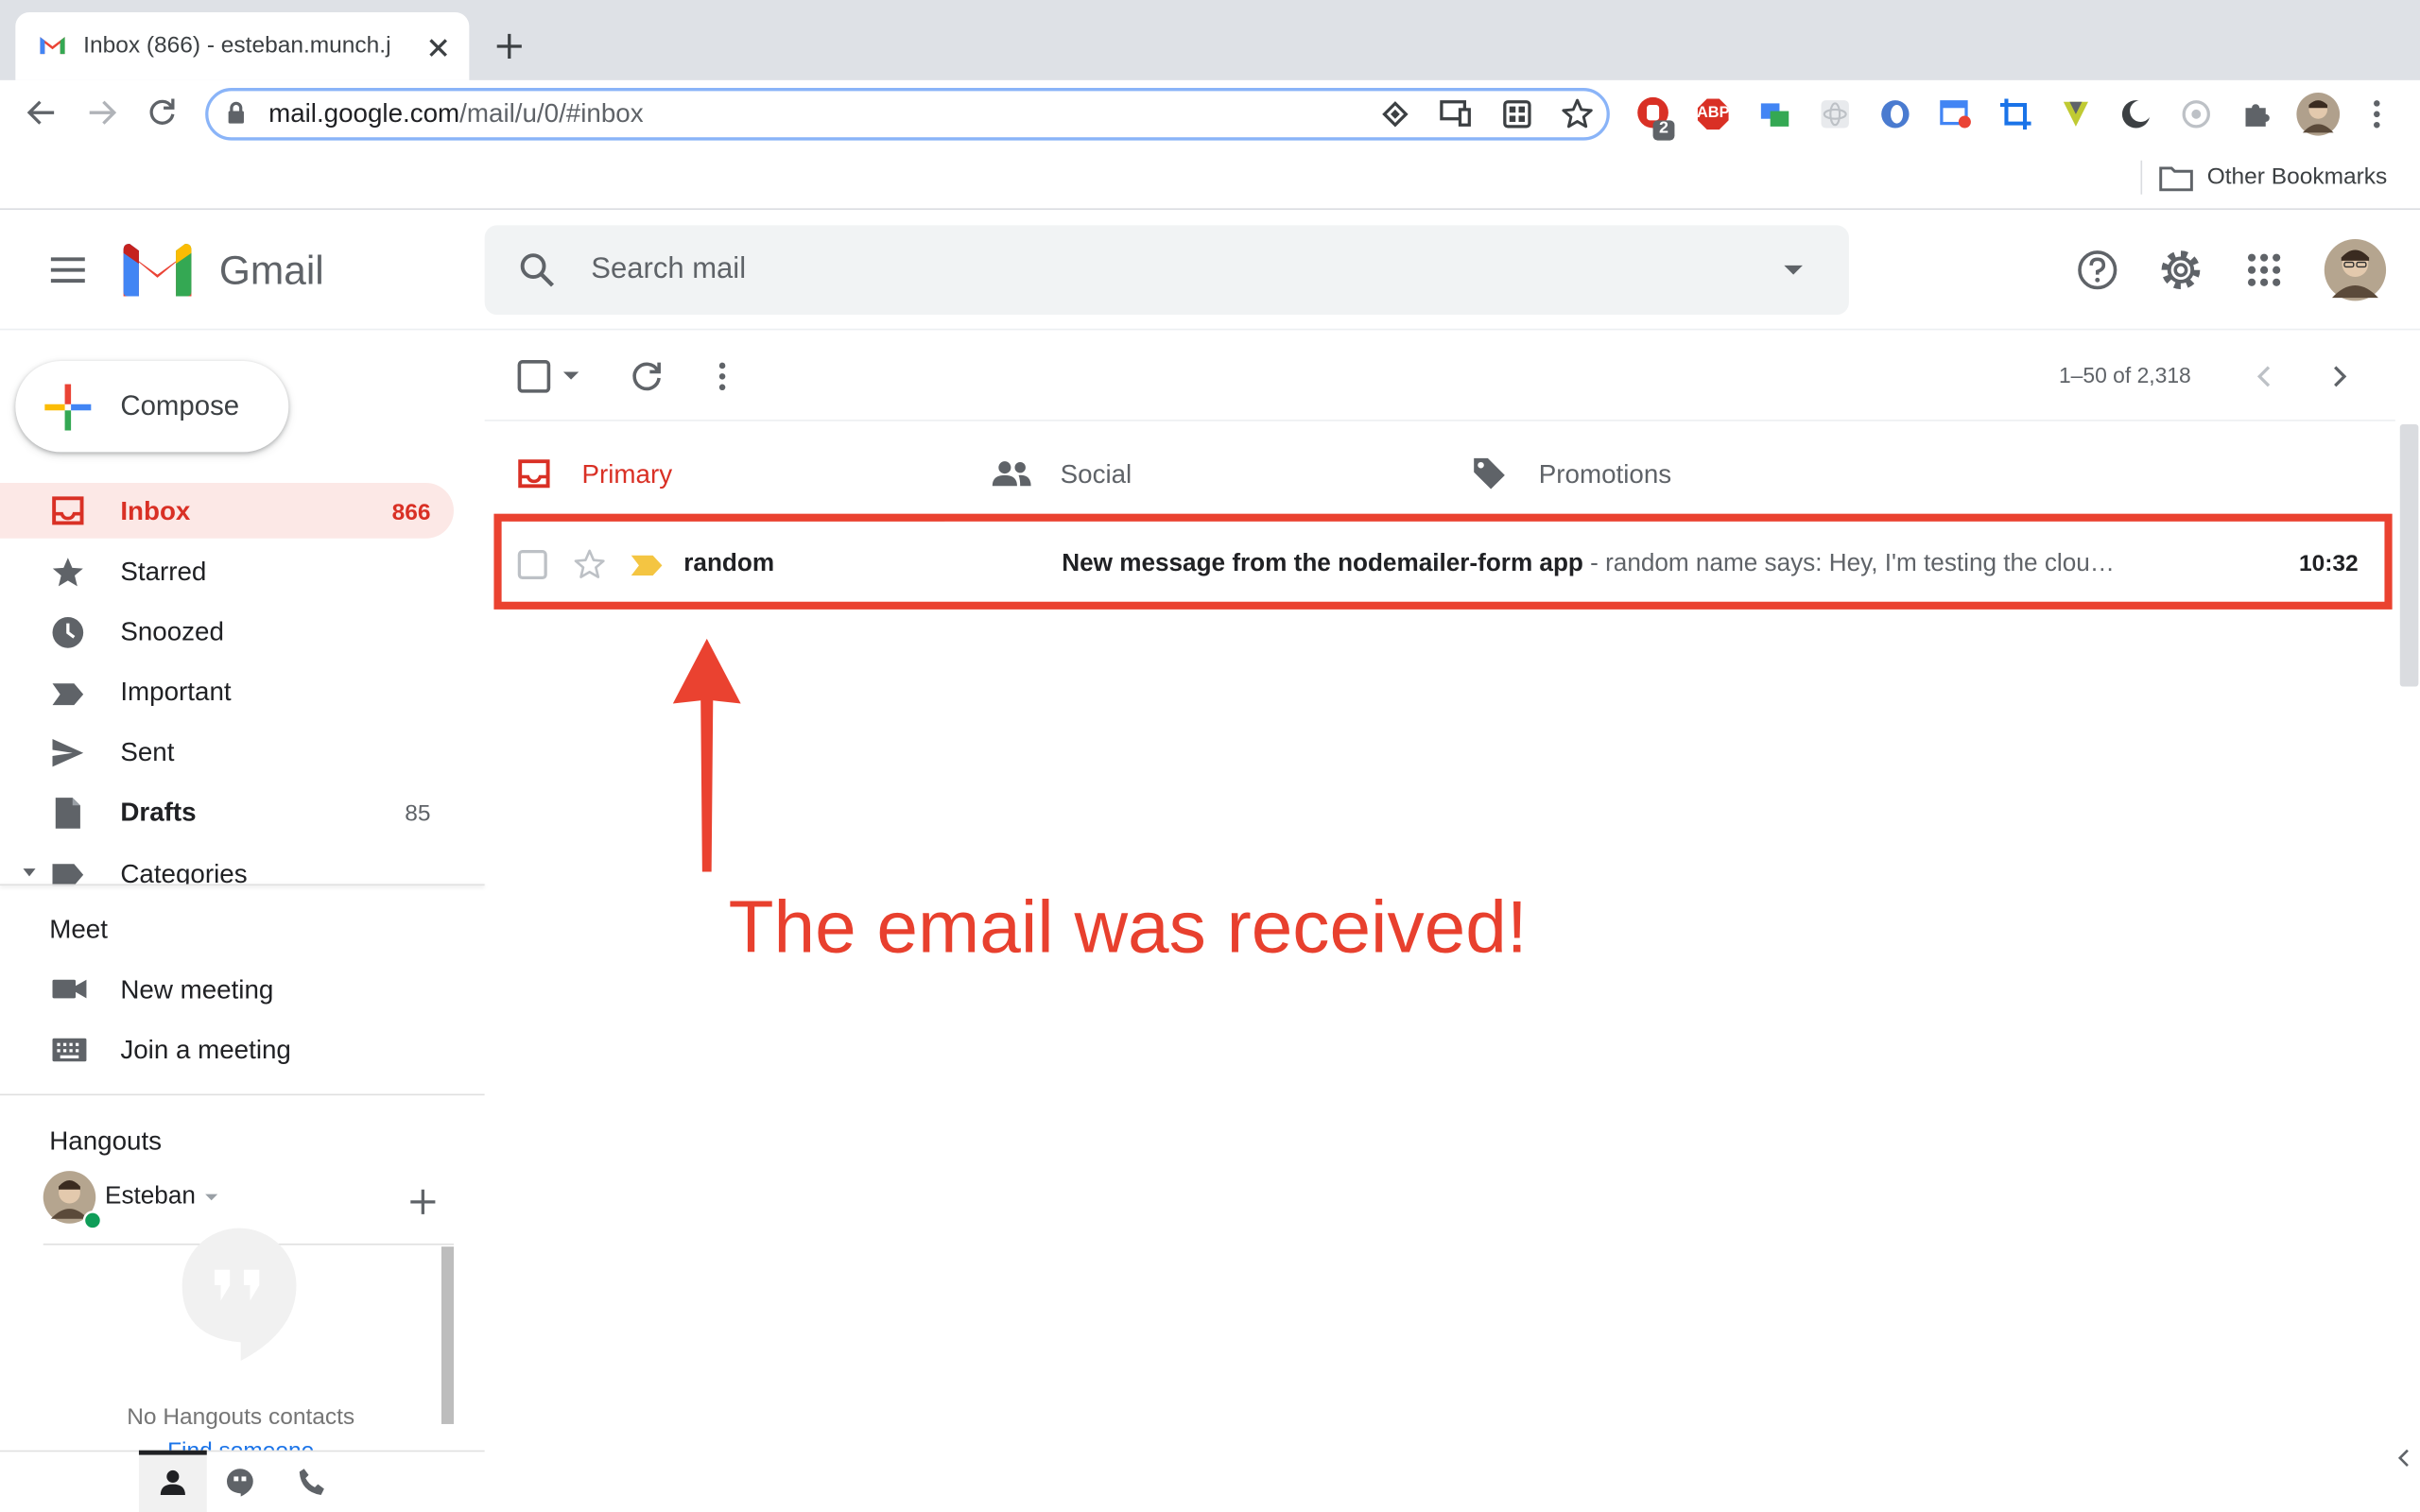  Describe the element at coordinates (69, 1050) in the screenshot. I see `keyboard-icon` at that location.